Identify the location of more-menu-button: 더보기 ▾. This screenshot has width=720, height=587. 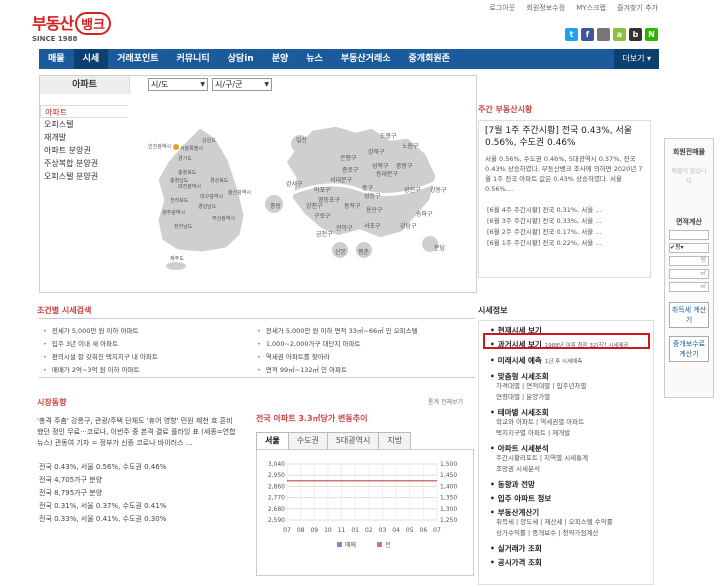
(636, 59).